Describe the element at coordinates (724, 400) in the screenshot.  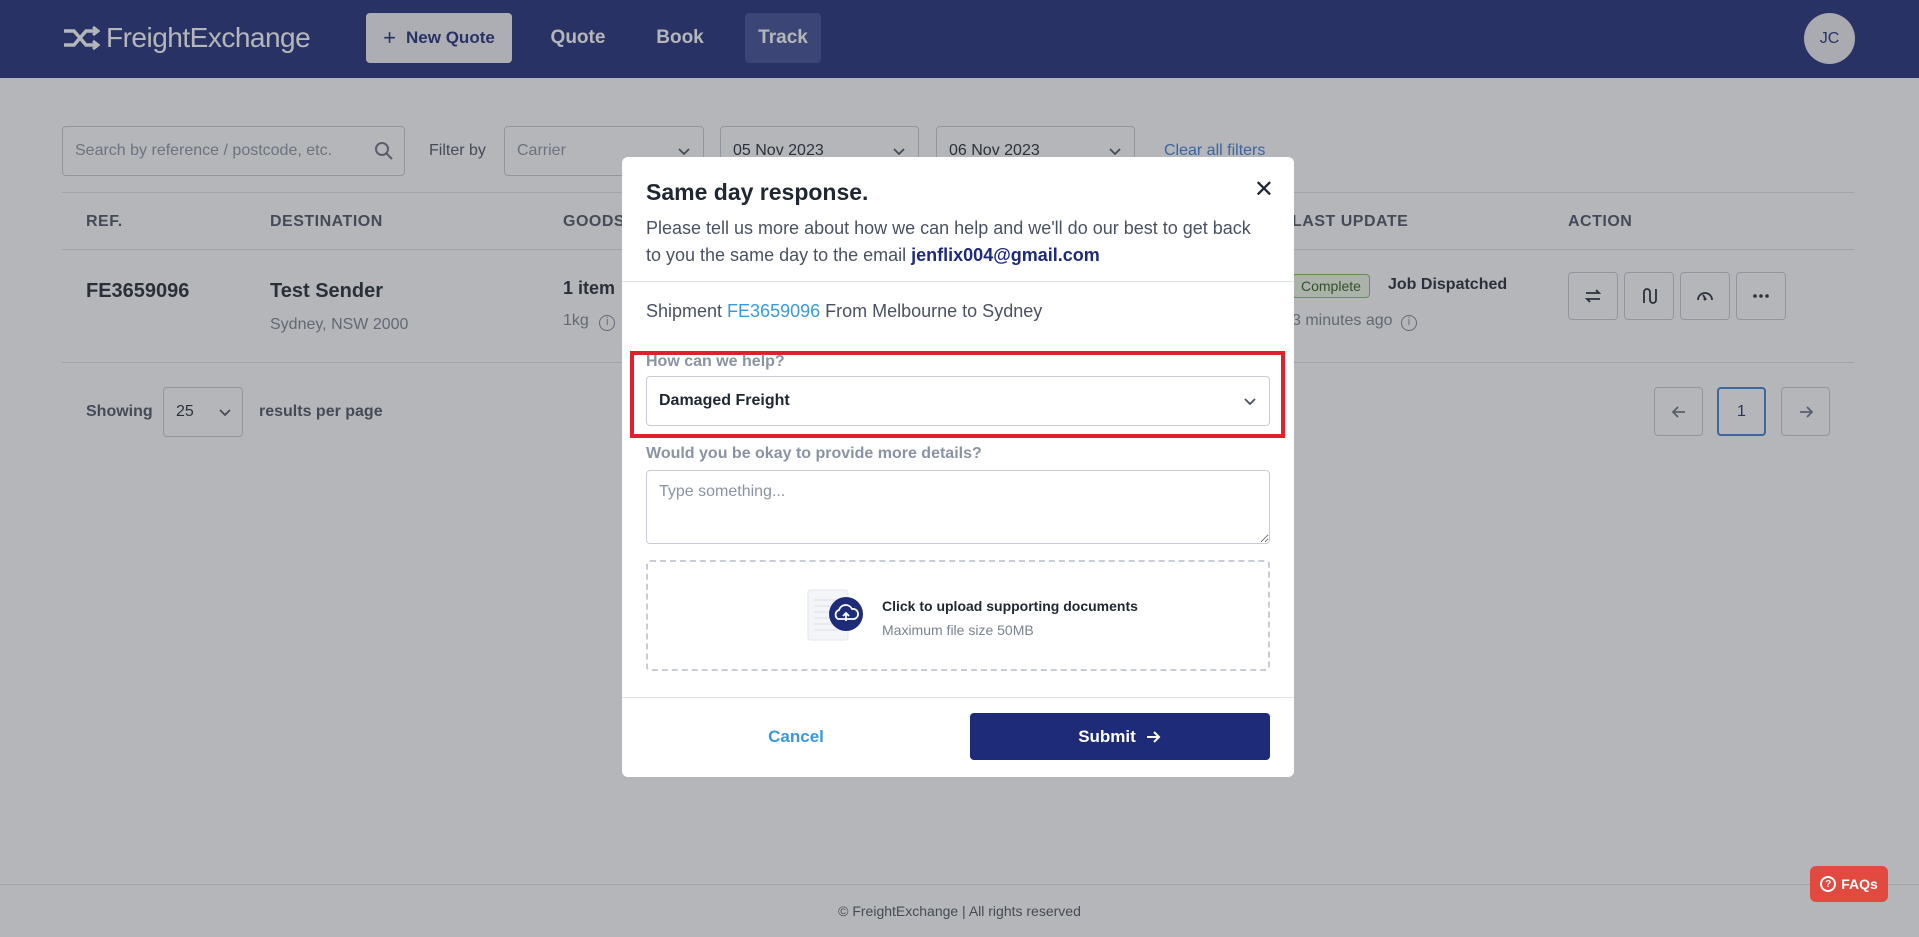
I see `help-topic-value: Damaged Freight` at that location.